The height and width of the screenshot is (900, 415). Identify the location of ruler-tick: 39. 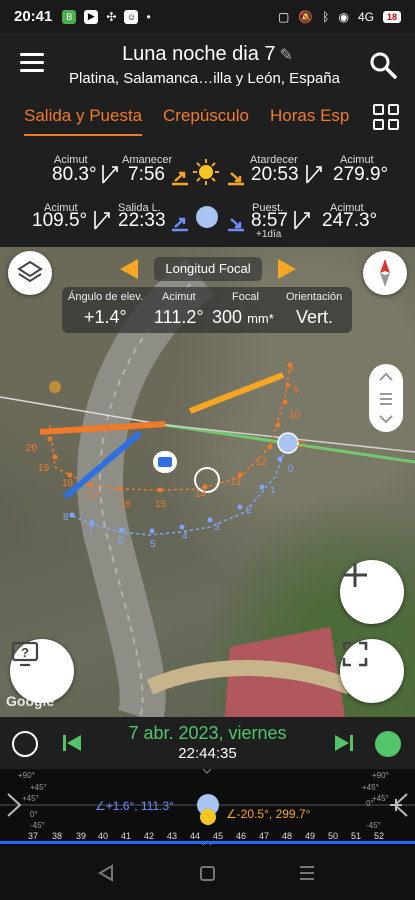
(81, 836).